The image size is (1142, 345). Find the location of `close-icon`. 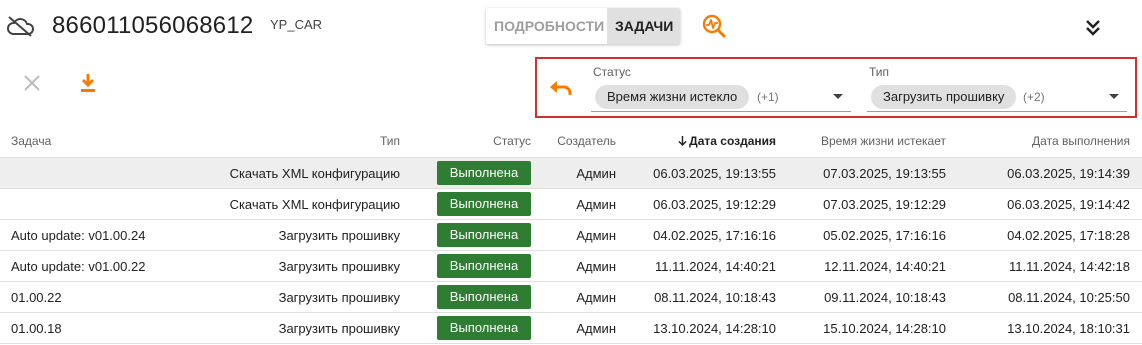

close-icon is located at coordinates (32, 83).